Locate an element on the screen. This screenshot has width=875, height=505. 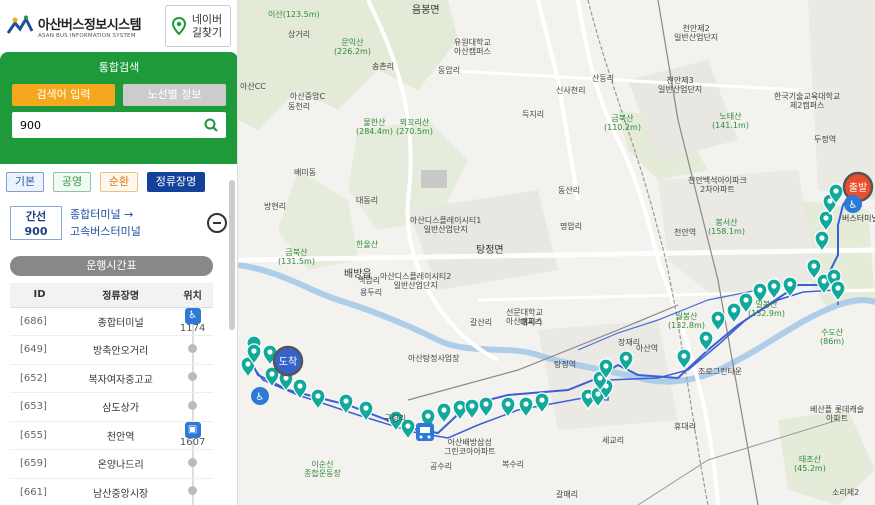
map-label: 일봉산 (132.9m) is located at coordinates (766, 309).